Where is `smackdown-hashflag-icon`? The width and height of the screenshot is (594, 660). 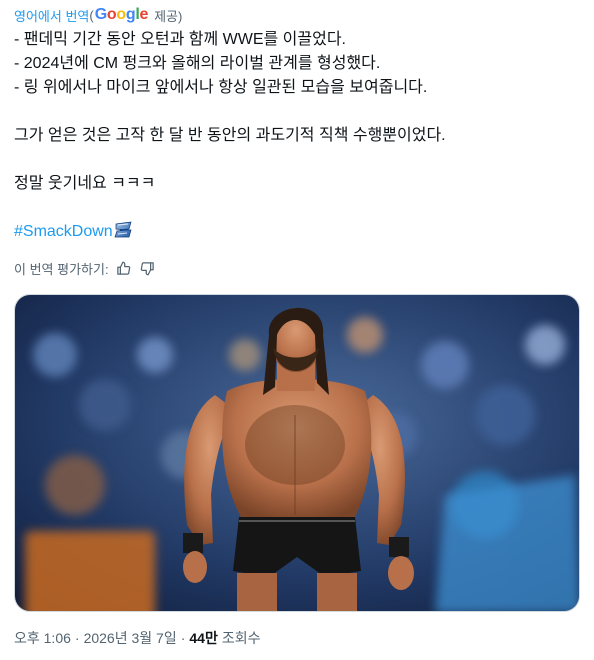
smackdown-hashflag-icon is located at coordinates (123, 229).